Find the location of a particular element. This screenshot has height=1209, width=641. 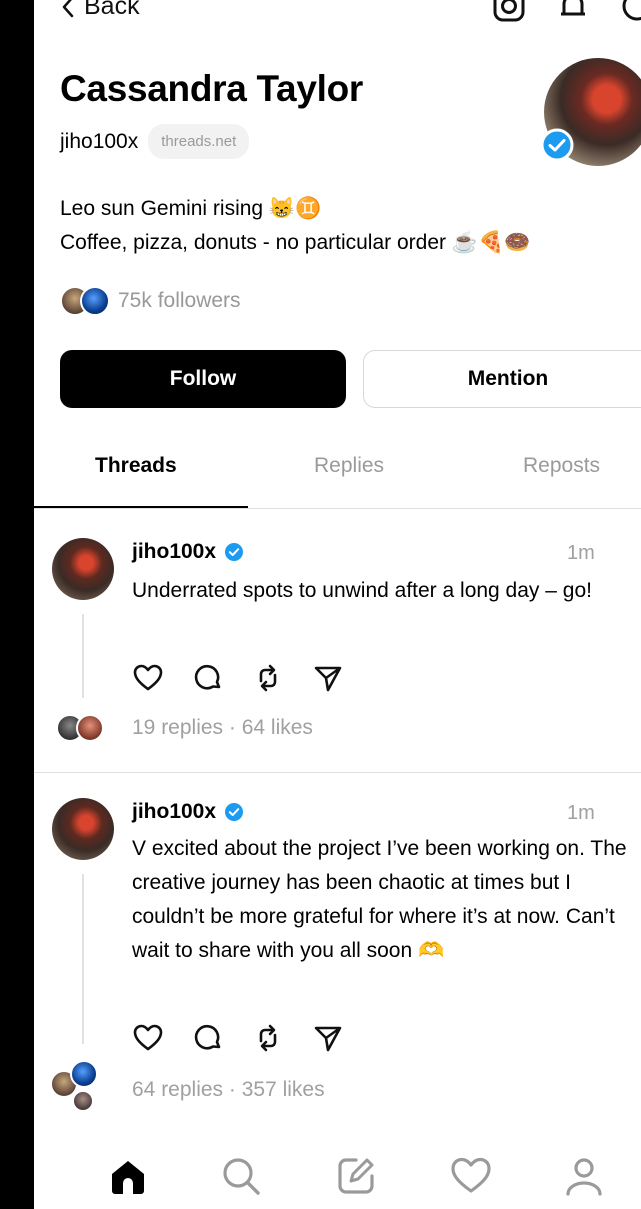

back-label: Back is located at coordinates (112, 10).